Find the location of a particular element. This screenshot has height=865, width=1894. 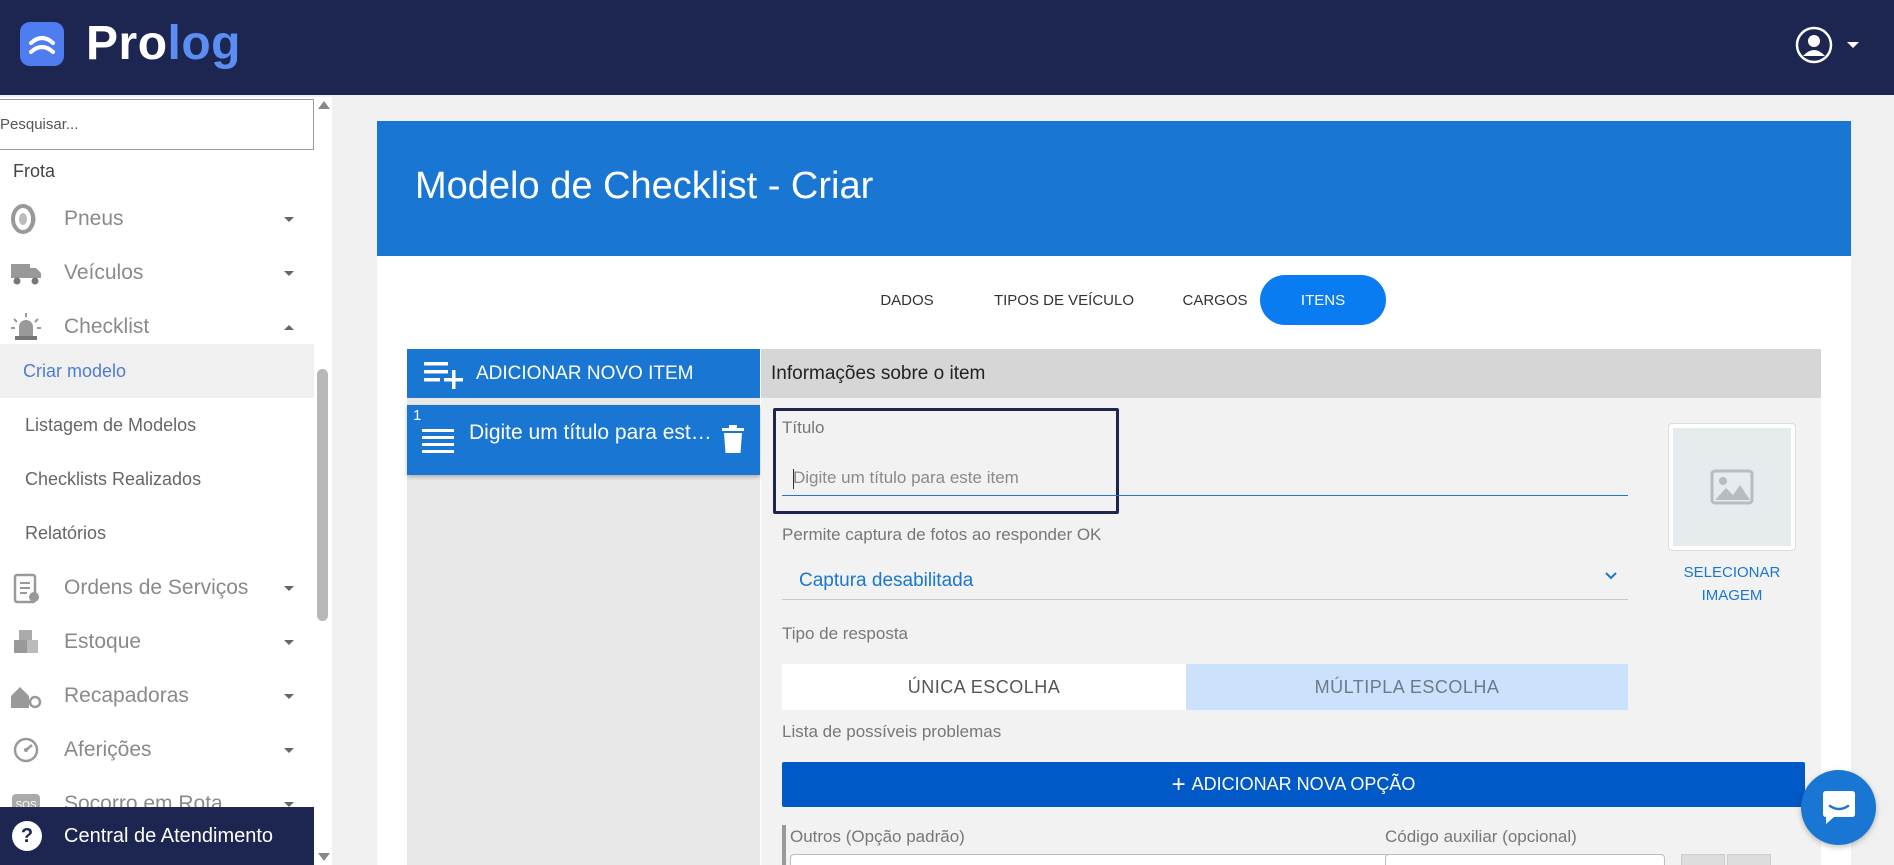

tab-bar: DADOS TIPOS DE VEÍCULO CARGOS ITENS is located at coordinates (1114, 300).